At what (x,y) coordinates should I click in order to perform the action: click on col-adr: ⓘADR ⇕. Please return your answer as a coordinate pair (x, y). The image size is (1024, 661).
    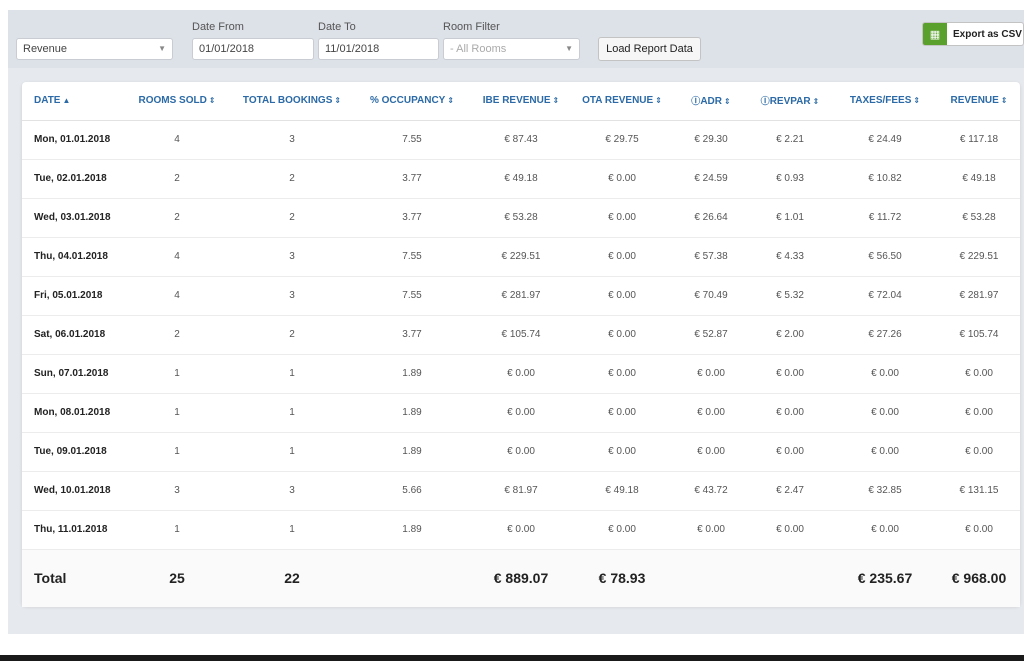
    Looking at the image, I should click on (711, 101).